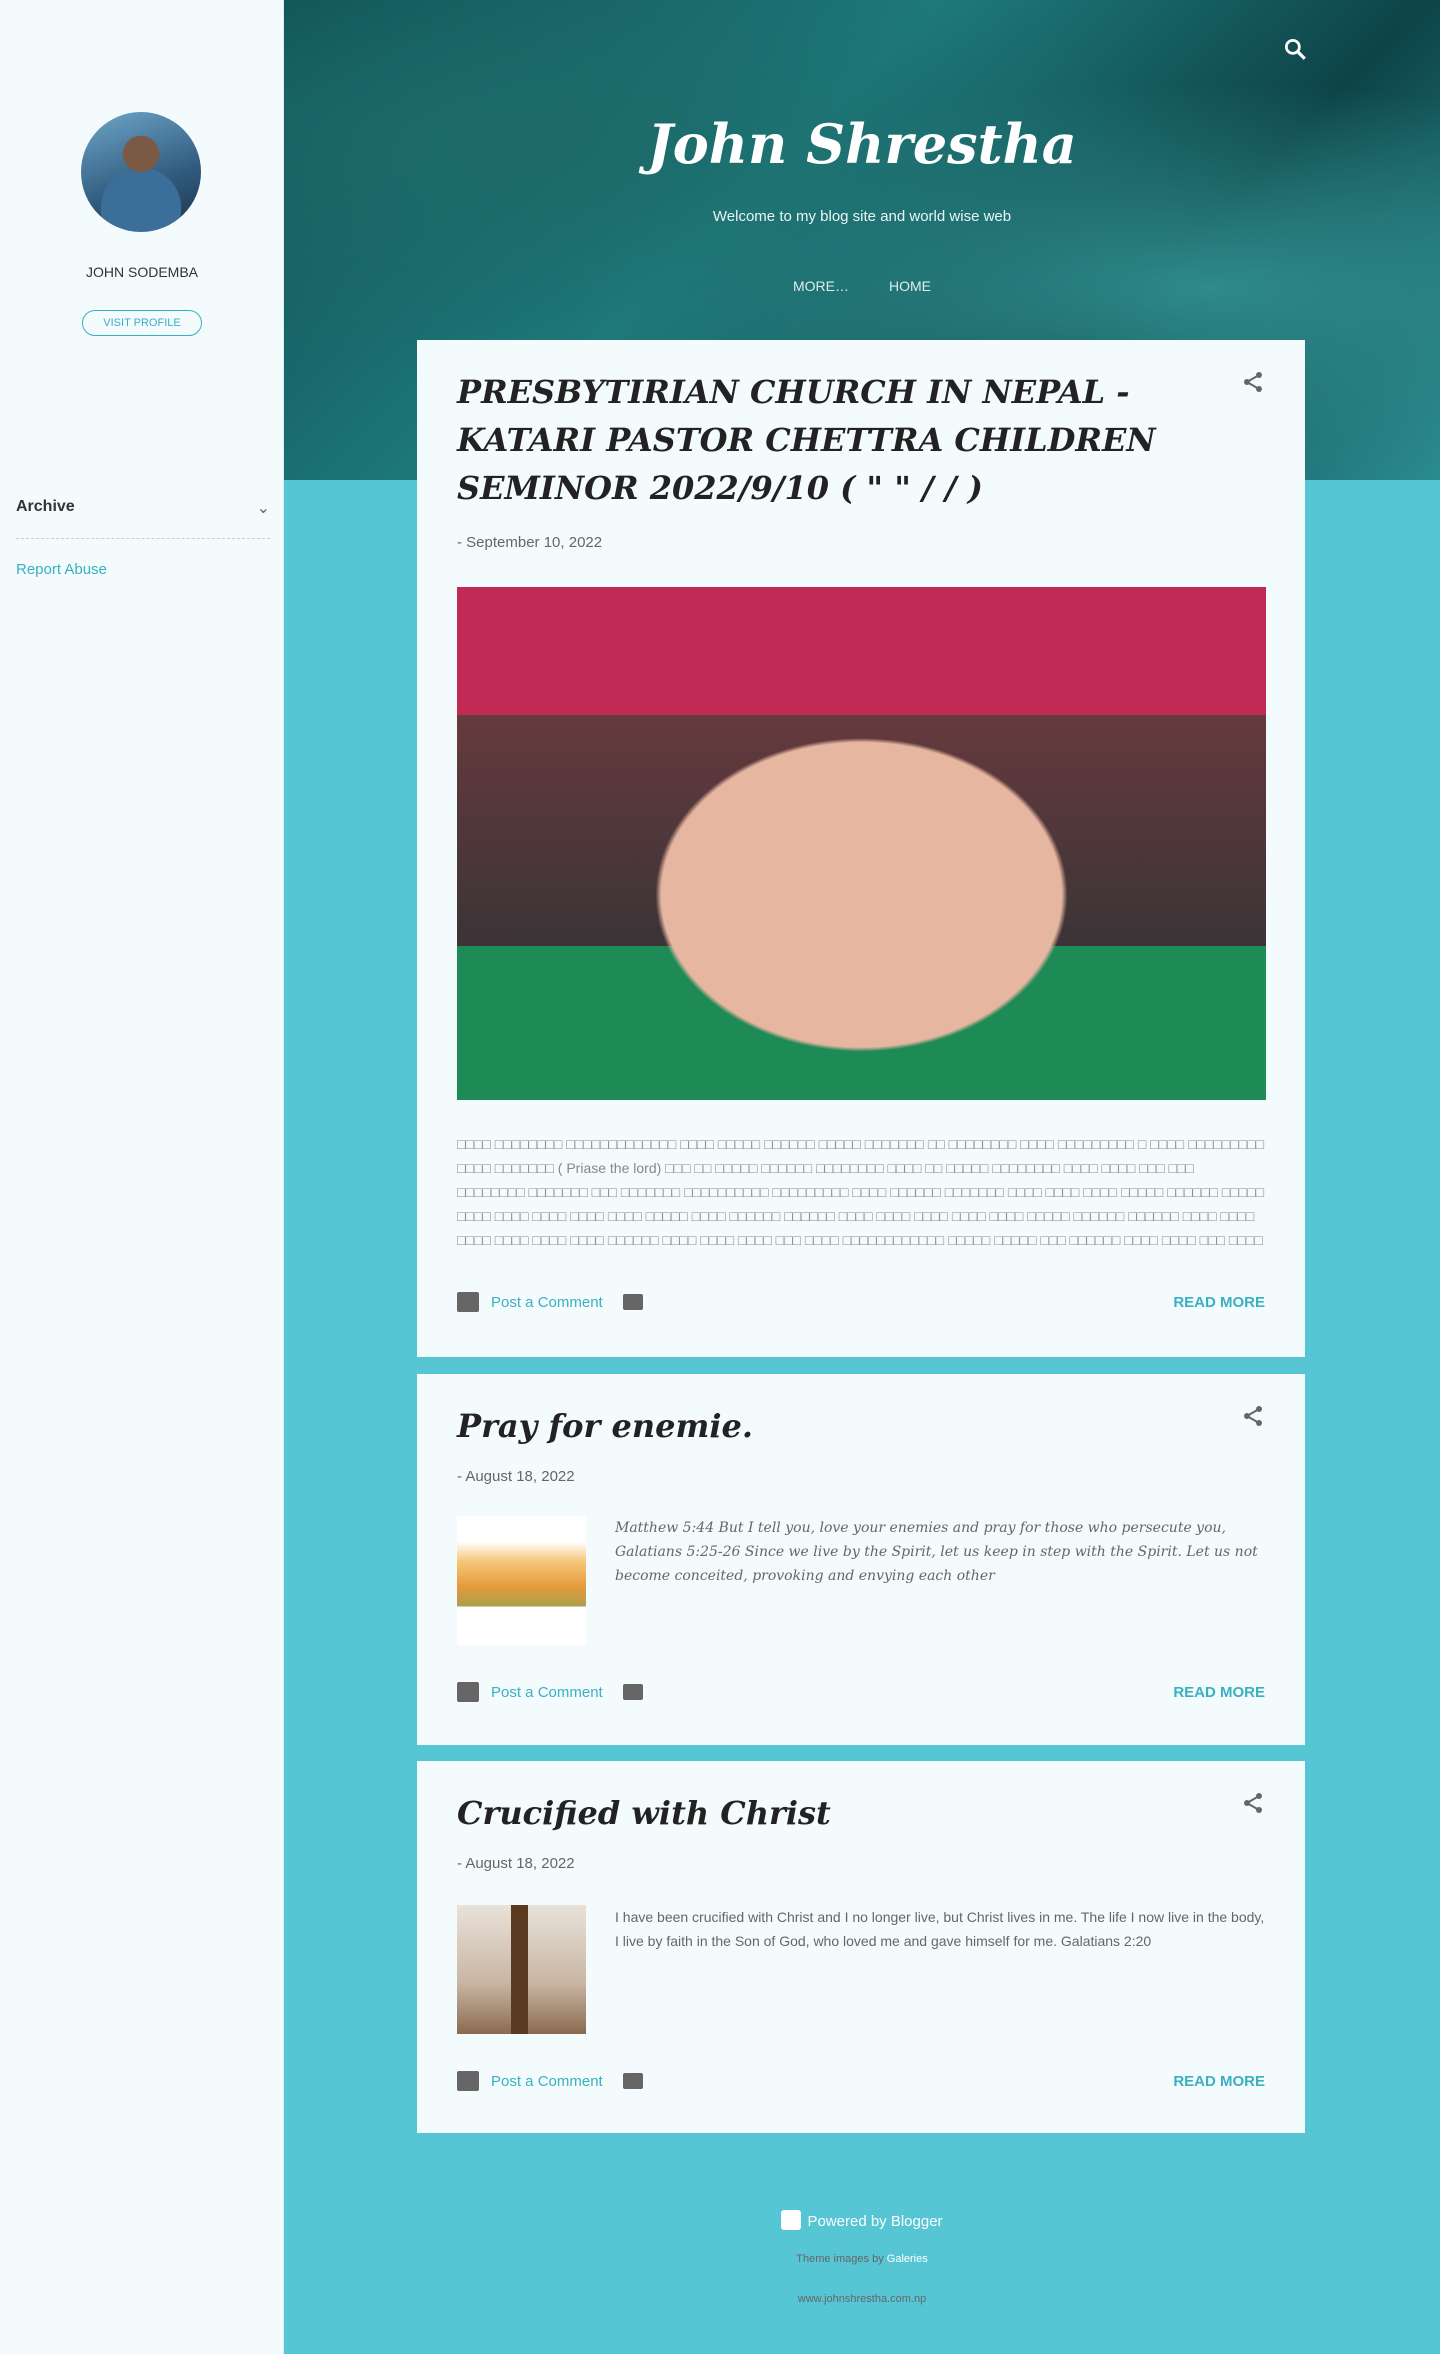 The height and width of the screenshot is (2354, 1440). I want to click on nav-menu: MORE… HOME, so click(862, 286).